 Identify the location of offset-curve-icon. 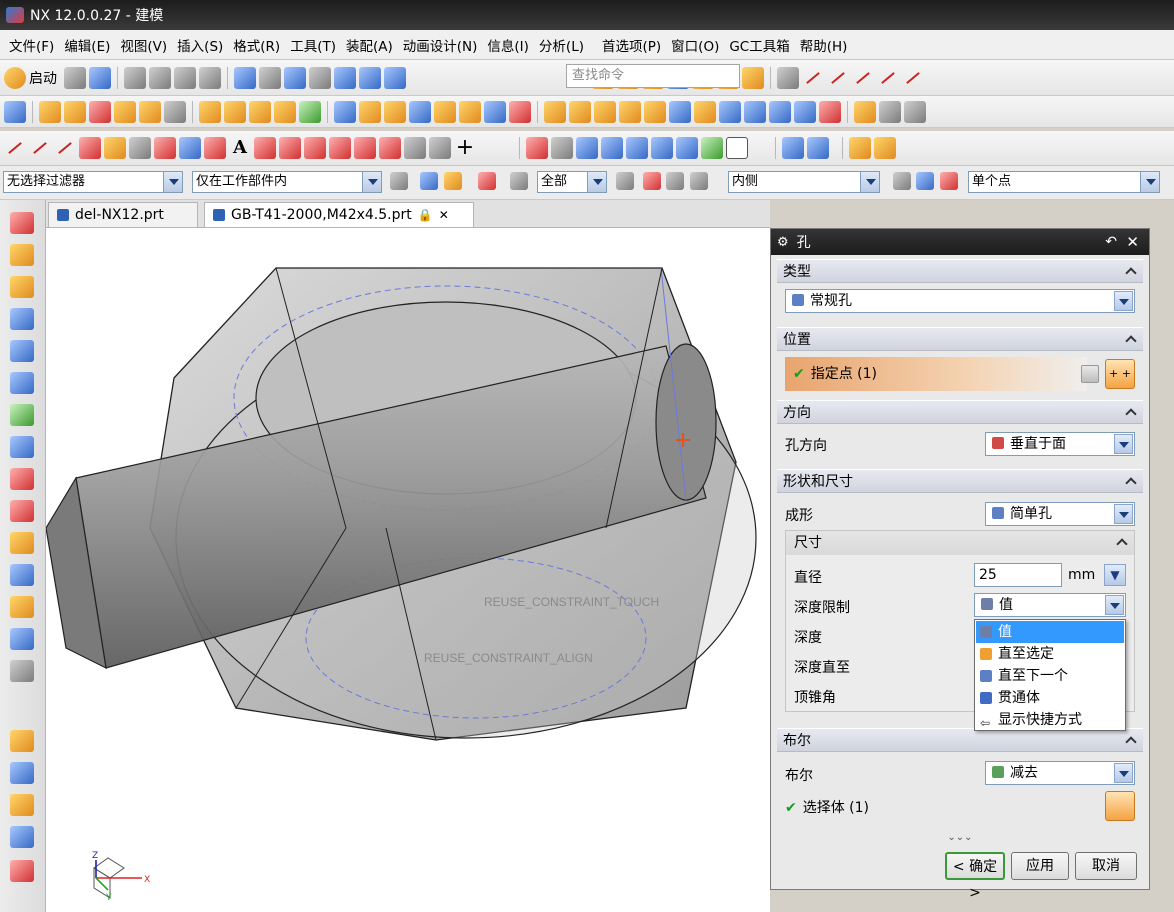
(290, 148).